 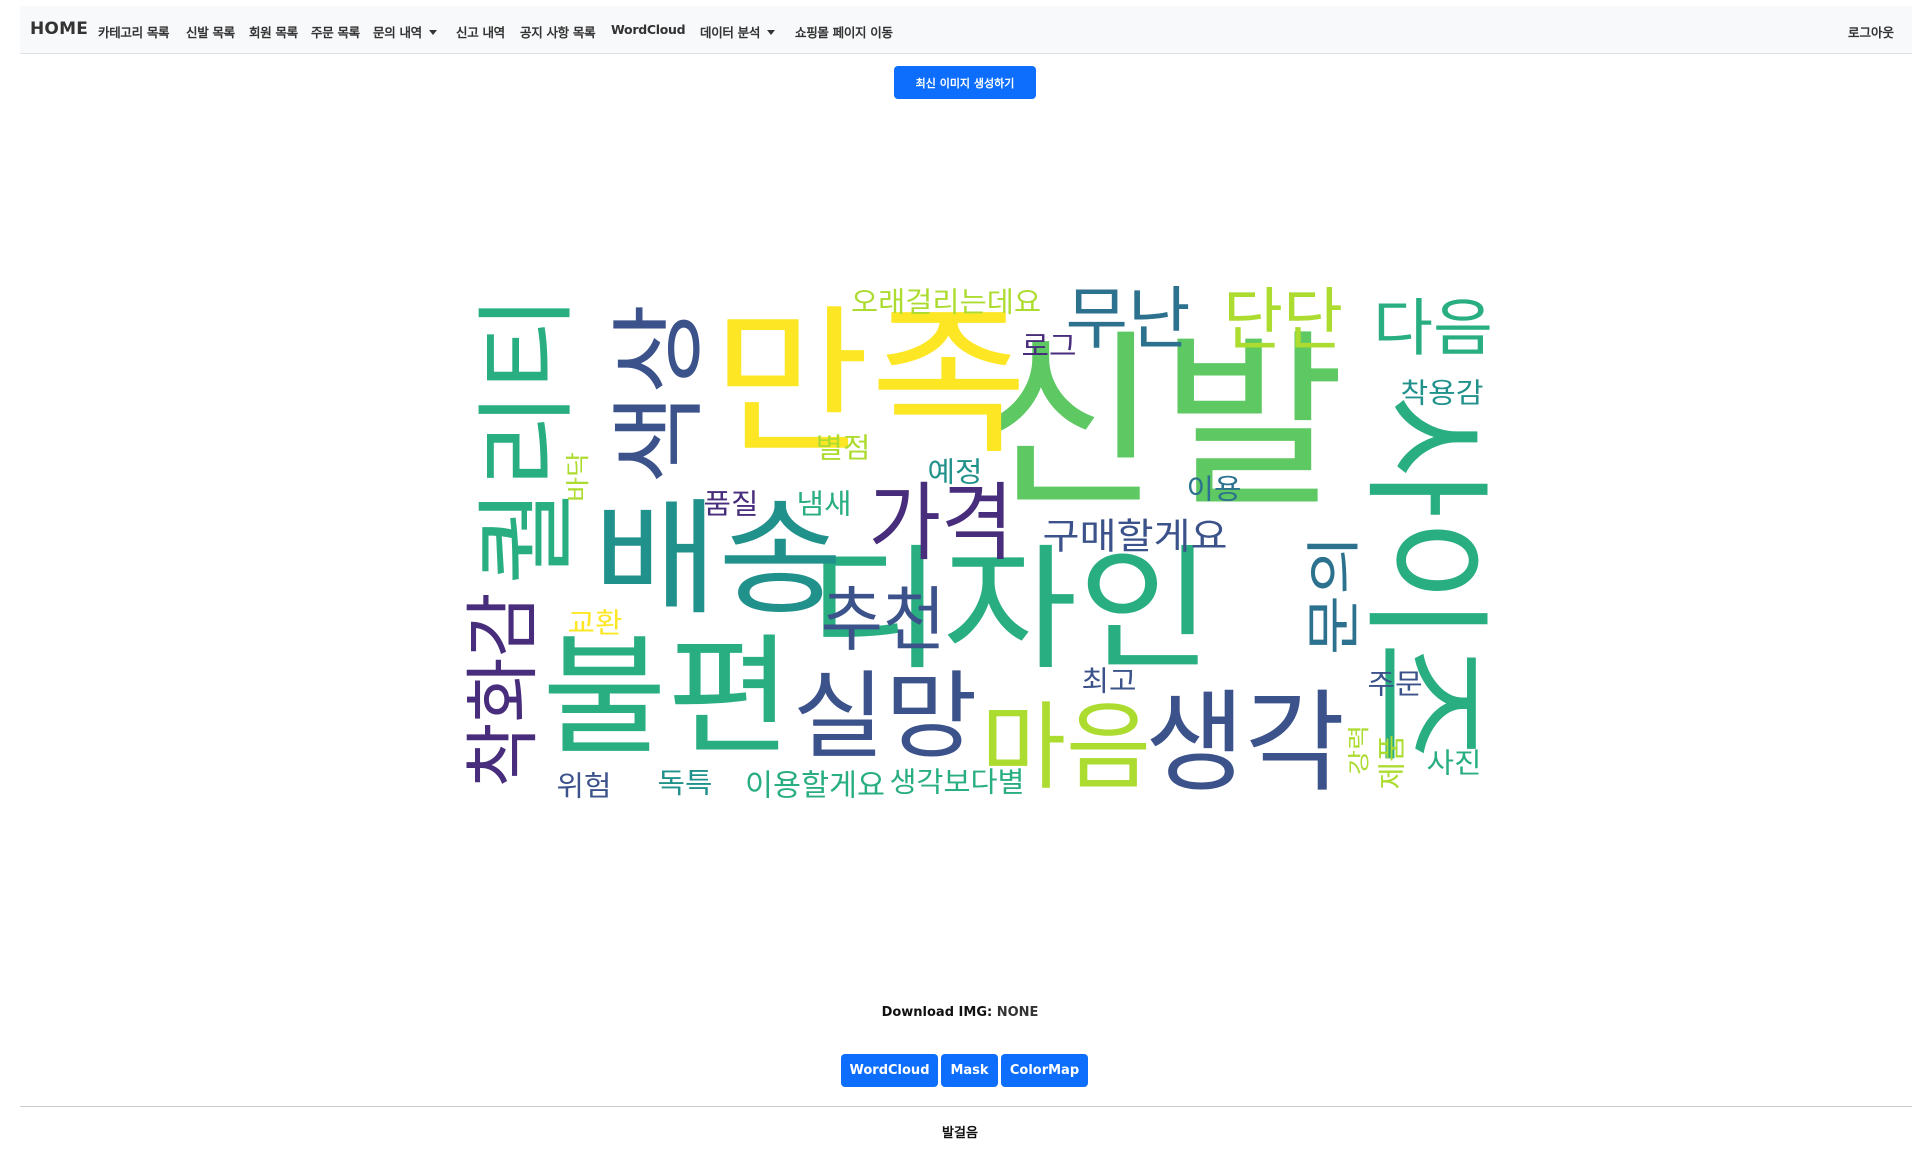 I want to click on nav-member-list: 회원 목록, so click(x=273, y=31).